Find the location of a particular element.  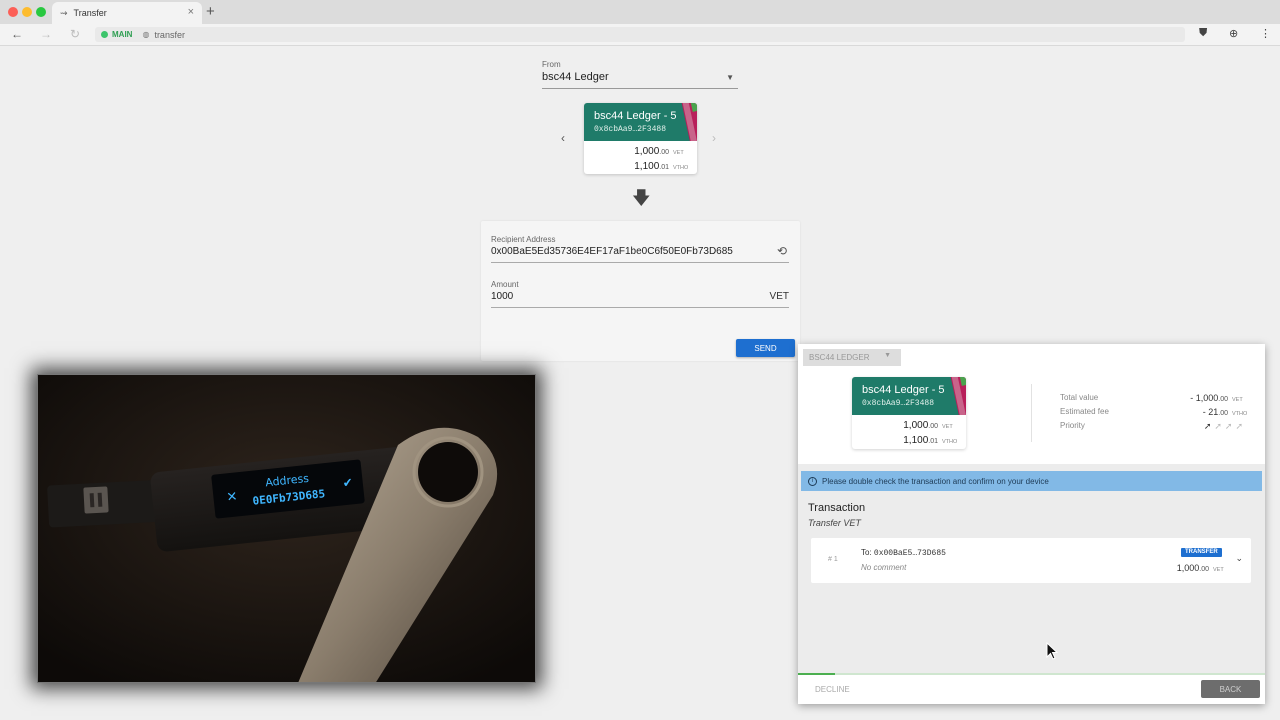

account-select-button: BSC44 LEDGER ▼ is located at coordinates (852, 357).